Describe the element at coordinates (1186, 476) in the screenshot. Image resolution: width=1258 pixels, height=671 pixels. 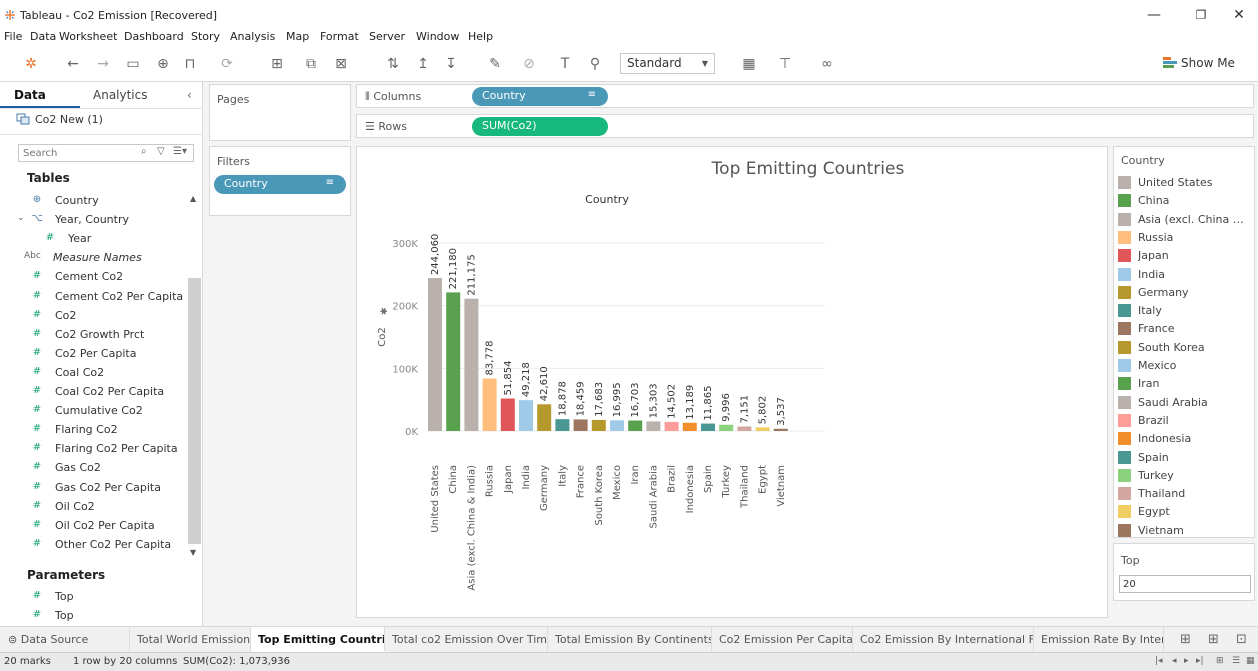
I see `legend-item: Turkey` at that location.